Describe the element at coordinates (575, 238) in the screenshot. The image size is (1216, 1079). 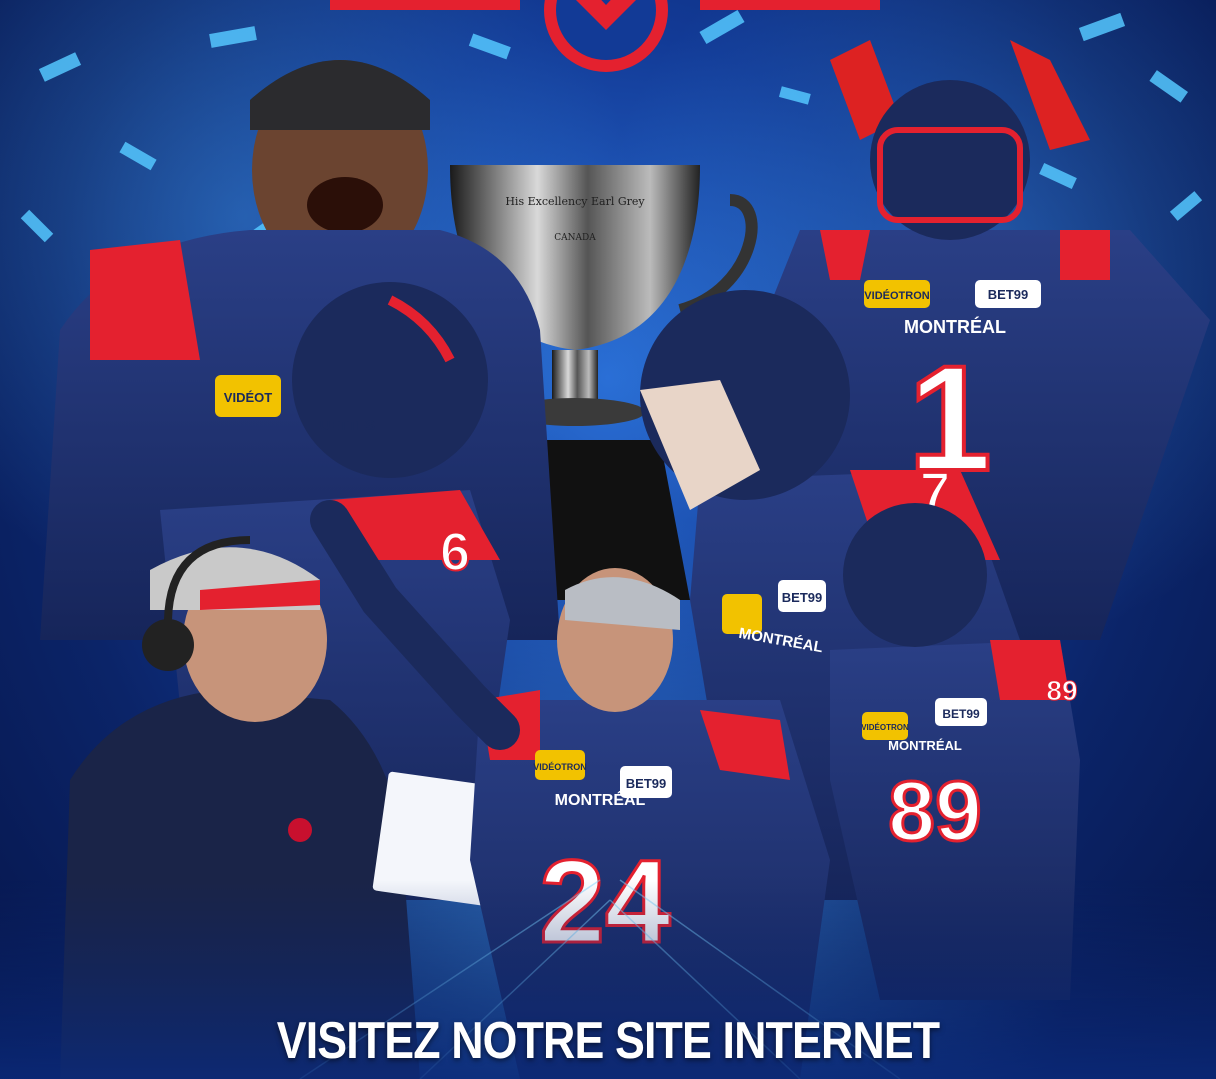
I see `trophy-engraving-line: CANADA` at that location.